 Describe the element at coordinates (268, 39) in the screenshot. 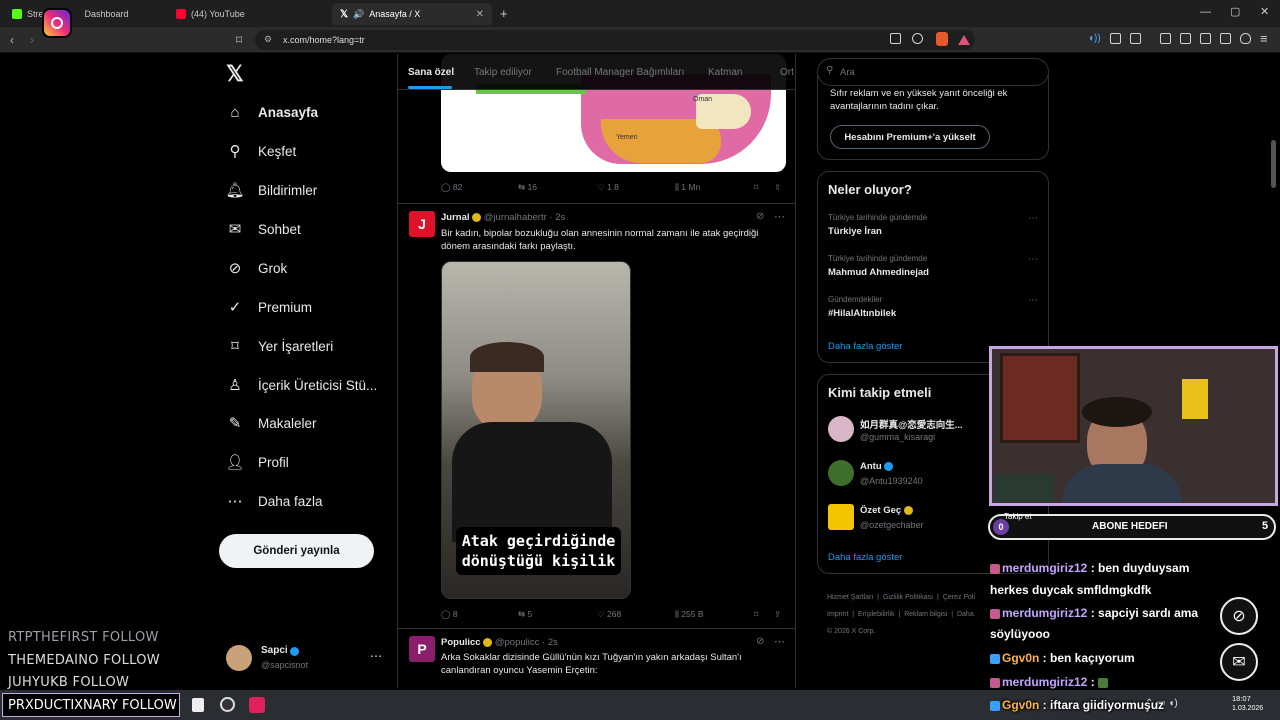

I see `site-info-icon: ⚙` at that location.